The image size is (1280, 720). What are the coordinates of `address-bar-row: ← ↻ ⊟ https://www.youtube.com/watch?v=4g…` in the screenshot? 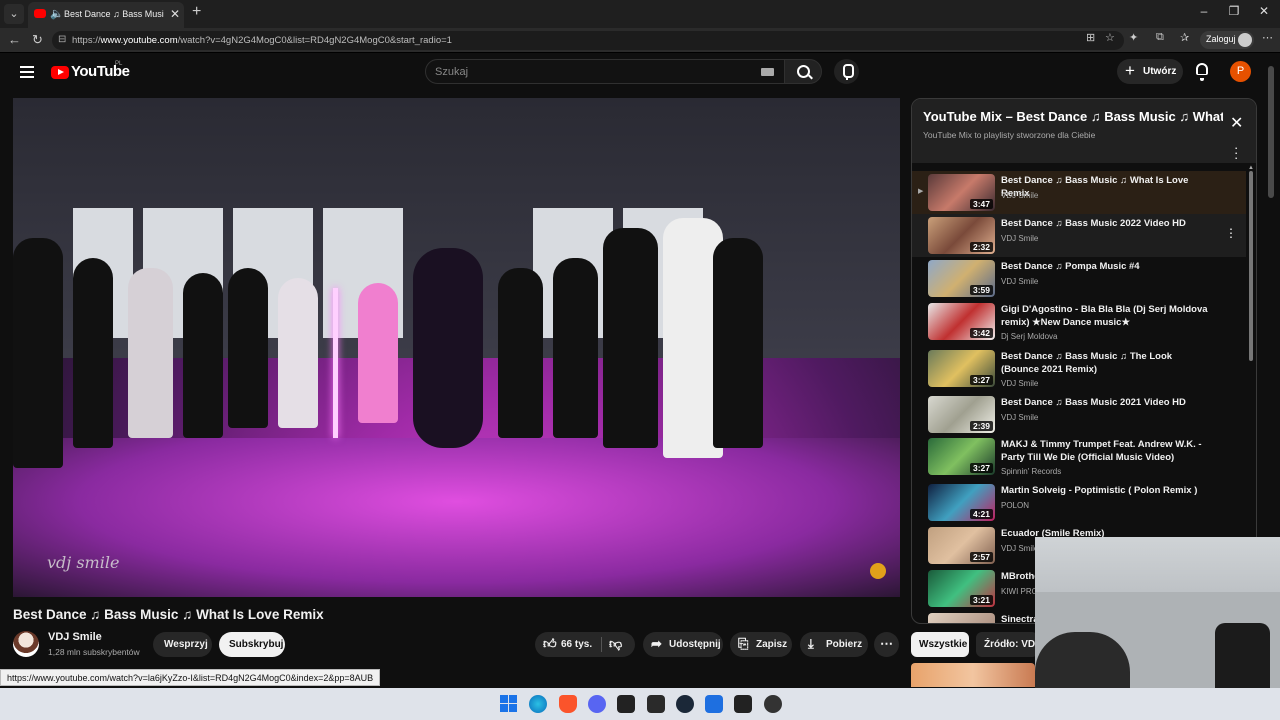 It's located at (640, 40).